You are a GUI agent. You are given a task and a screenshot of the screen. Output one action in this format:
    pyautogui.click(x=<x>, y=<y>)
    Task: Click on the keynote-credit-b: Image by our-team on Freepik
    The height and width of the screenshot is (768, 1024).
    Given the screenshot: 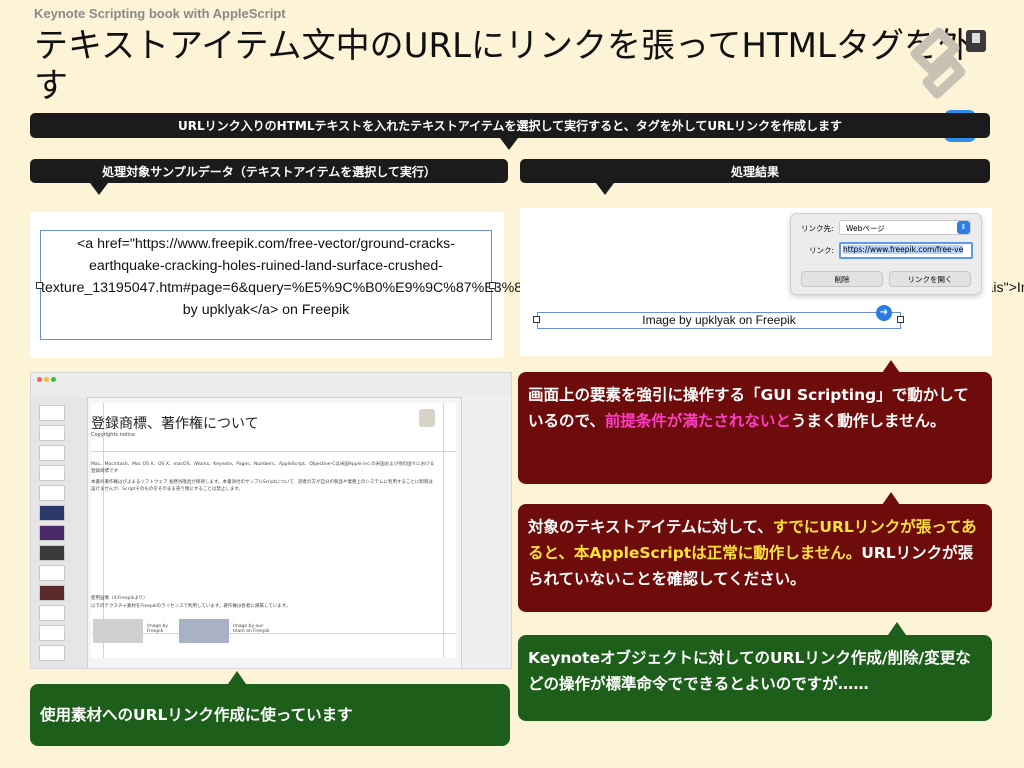 What is the action you would take?
    pyautogui.click(x=251, y=629)
    